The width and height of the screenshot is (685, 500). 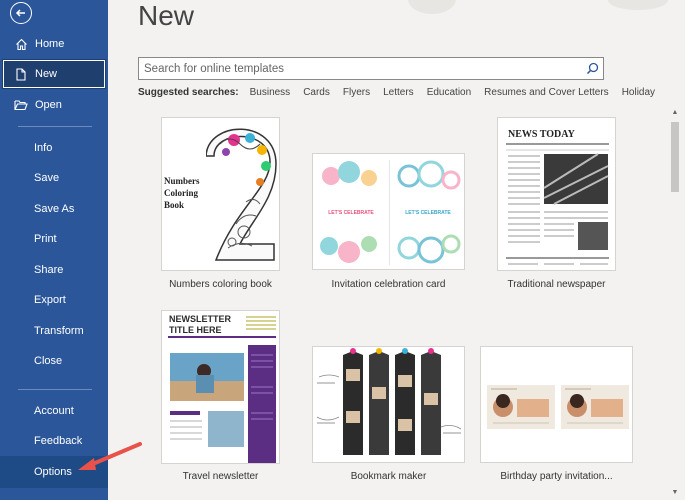 What do you see at coordinates (182, 193) in the screenshot?
I see `thumbnail-title: Numbers Coloring Book` at bounding box center [182, 193].